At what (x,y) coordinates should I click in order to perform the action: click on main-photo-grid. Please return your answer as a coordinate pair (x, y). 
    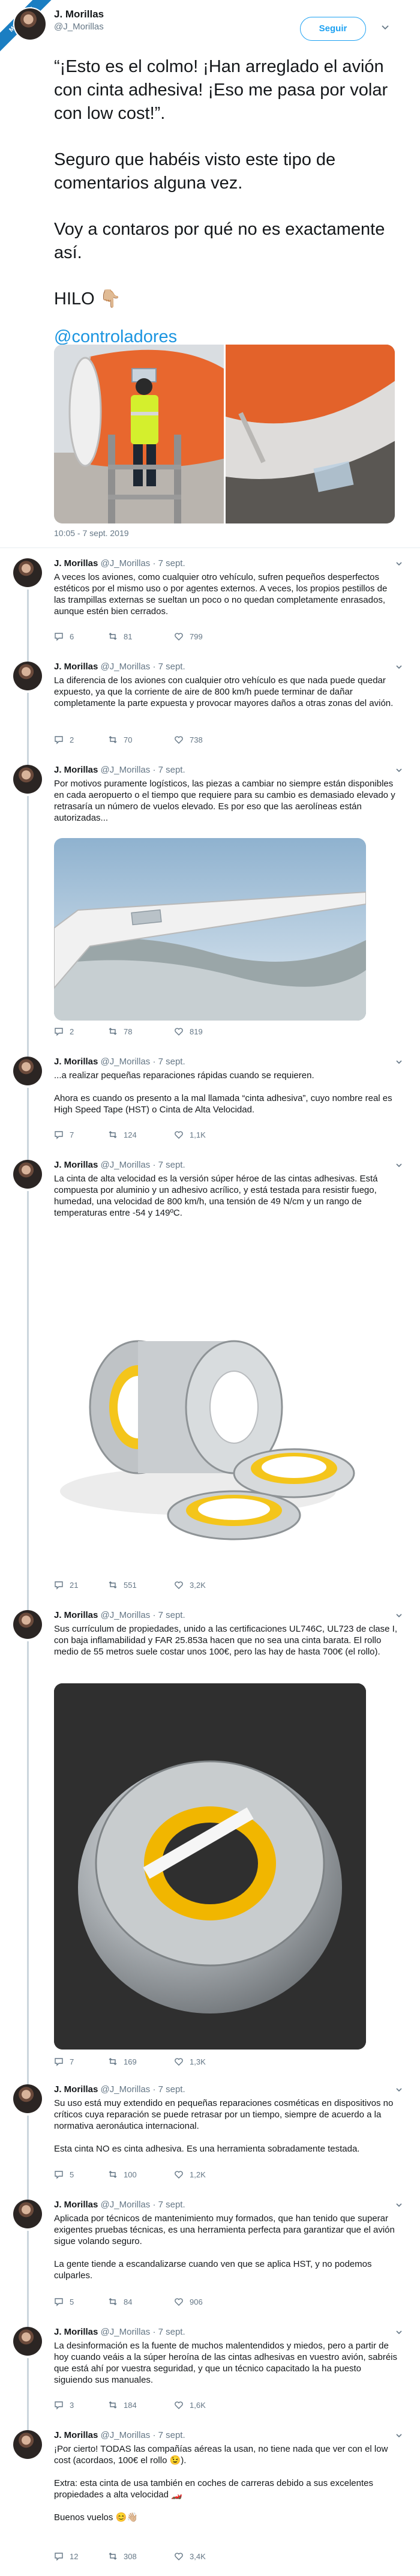
    Looking at the image, I should click on (224, 434).